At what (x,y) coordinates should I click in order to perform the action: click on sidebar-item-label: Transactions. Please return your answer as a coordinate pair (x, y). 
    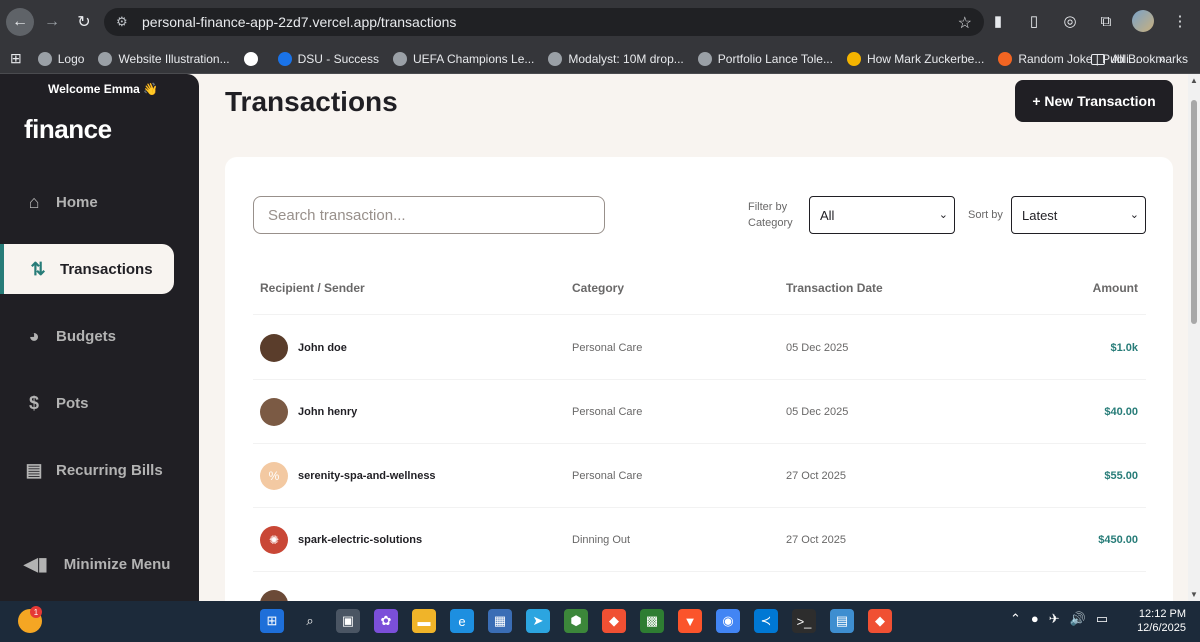
    Looking at the image, I should click on (106, 269).